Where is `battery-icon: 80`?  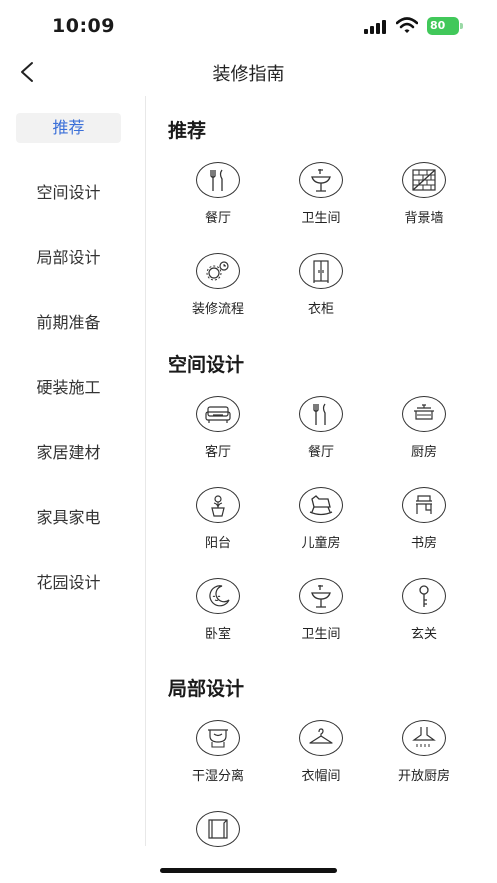 battery-icon: 80 is located at coordinates (445, 26).